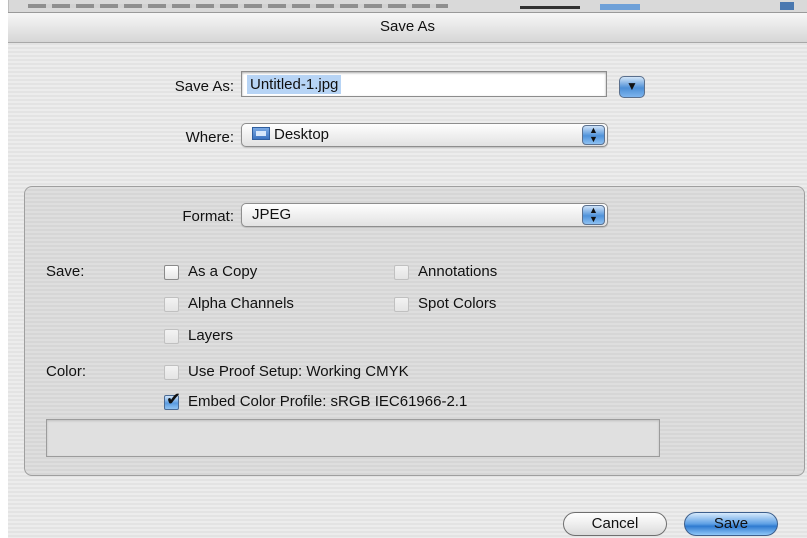  Describe the element at coordinates (171, 372) in the screenshot. I see `use-proof-setup-checkbox` at that location.